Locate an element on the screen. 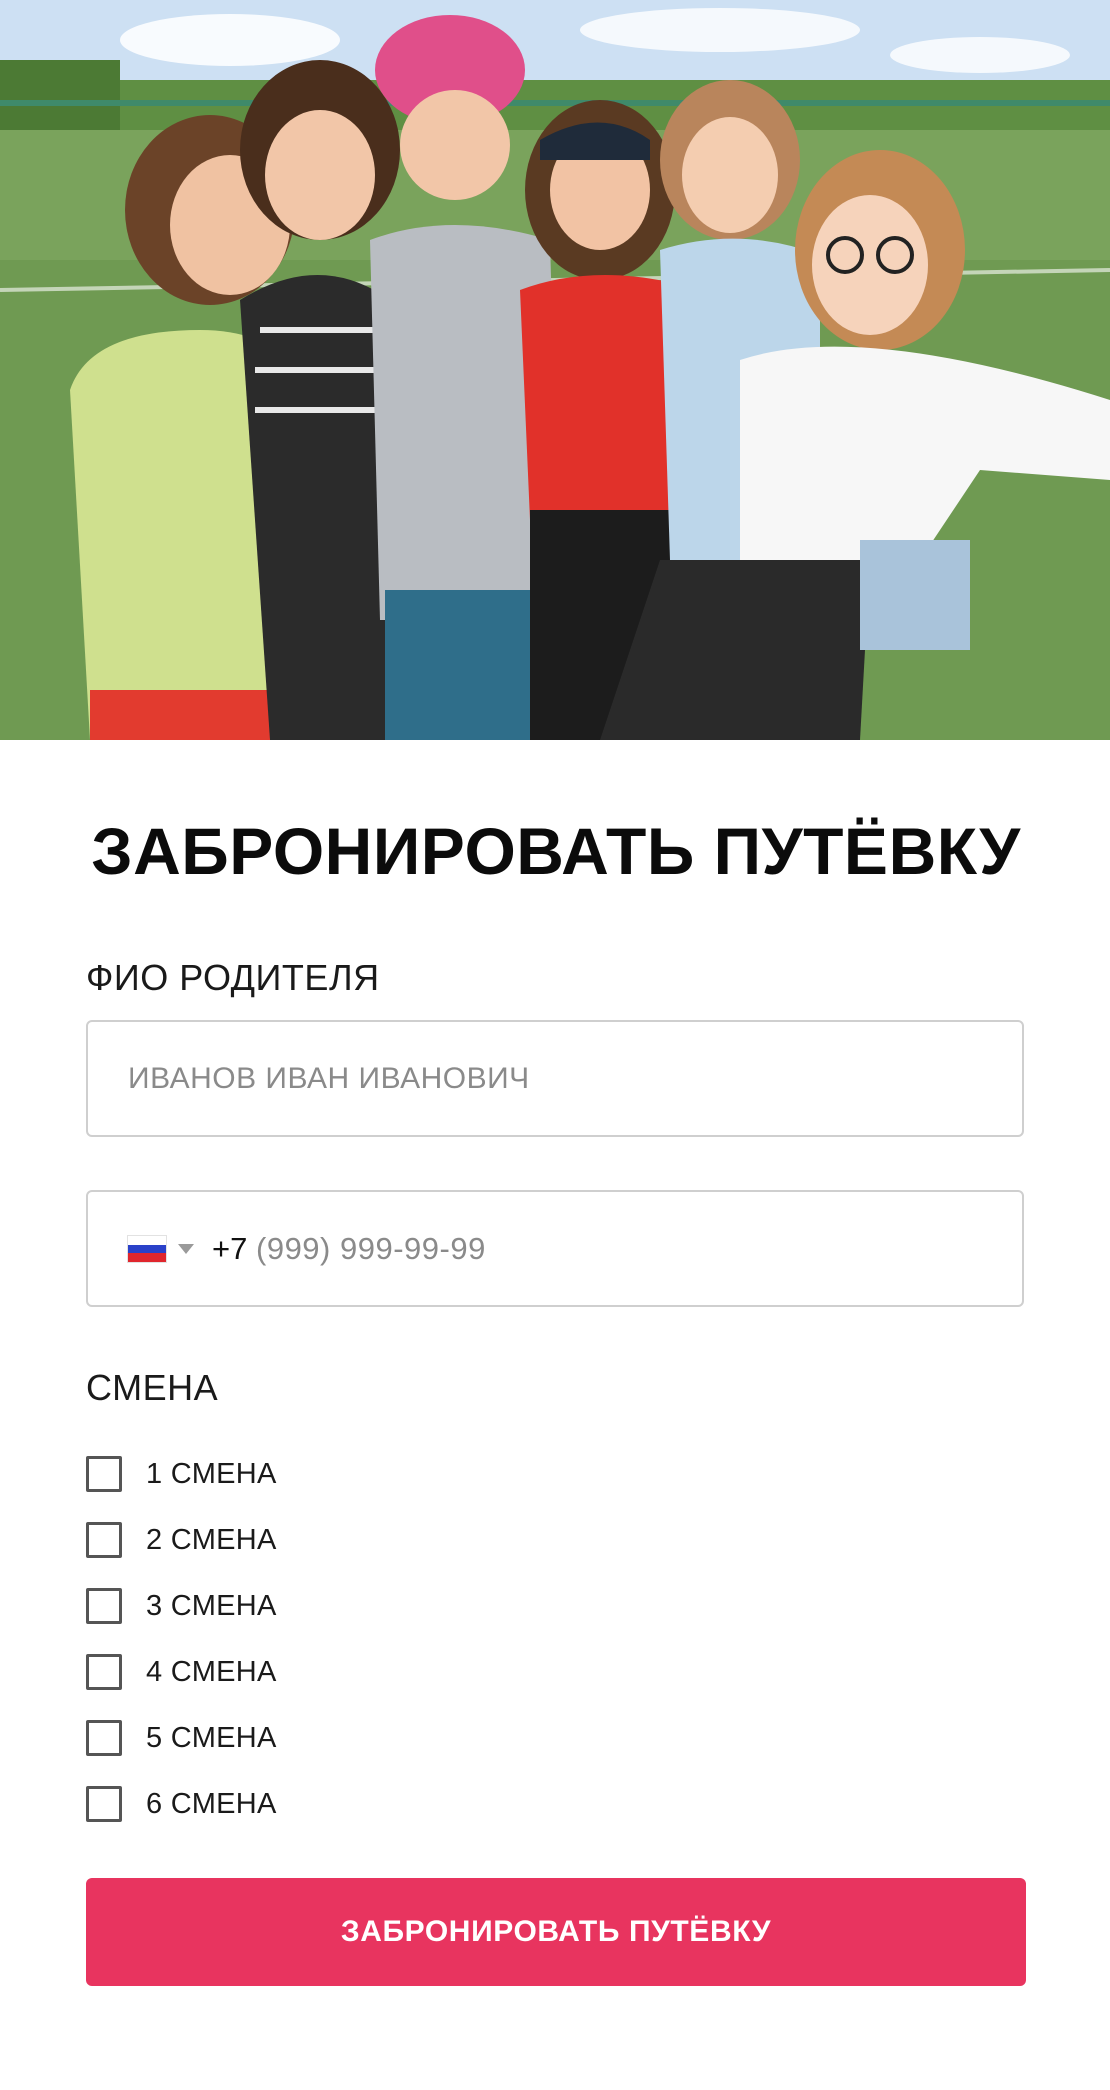  shift-label: СМЕНА is located at coordinates (152, 1387).